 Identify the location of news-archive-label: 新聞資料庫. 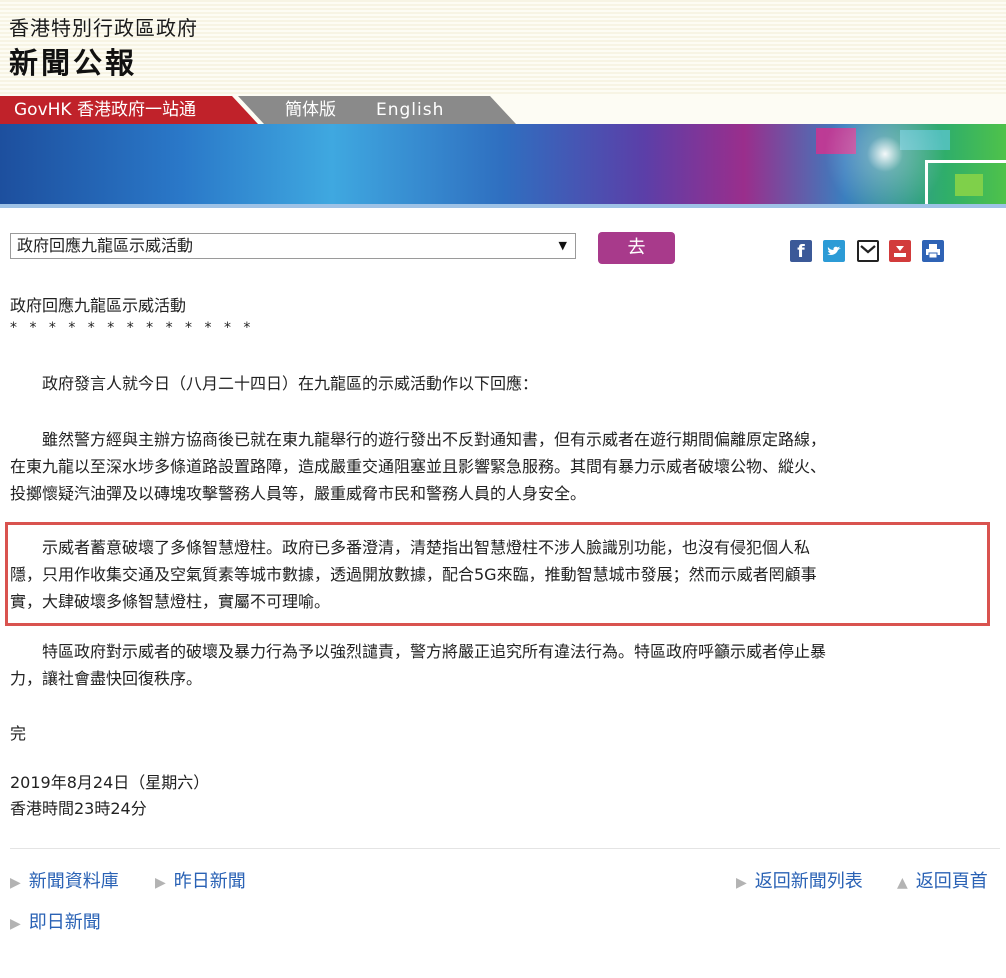
(73, 881).